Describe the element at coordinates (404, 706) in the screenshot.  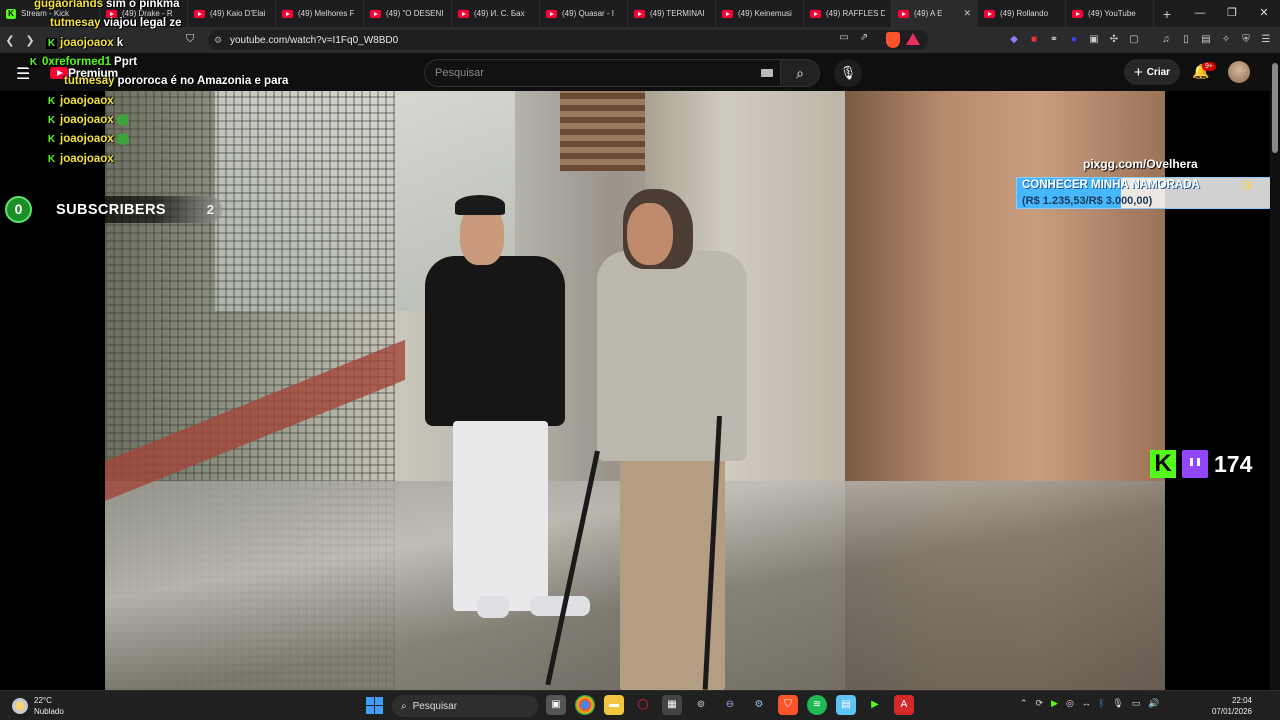
I see `search-icon: ⌕` at that location.